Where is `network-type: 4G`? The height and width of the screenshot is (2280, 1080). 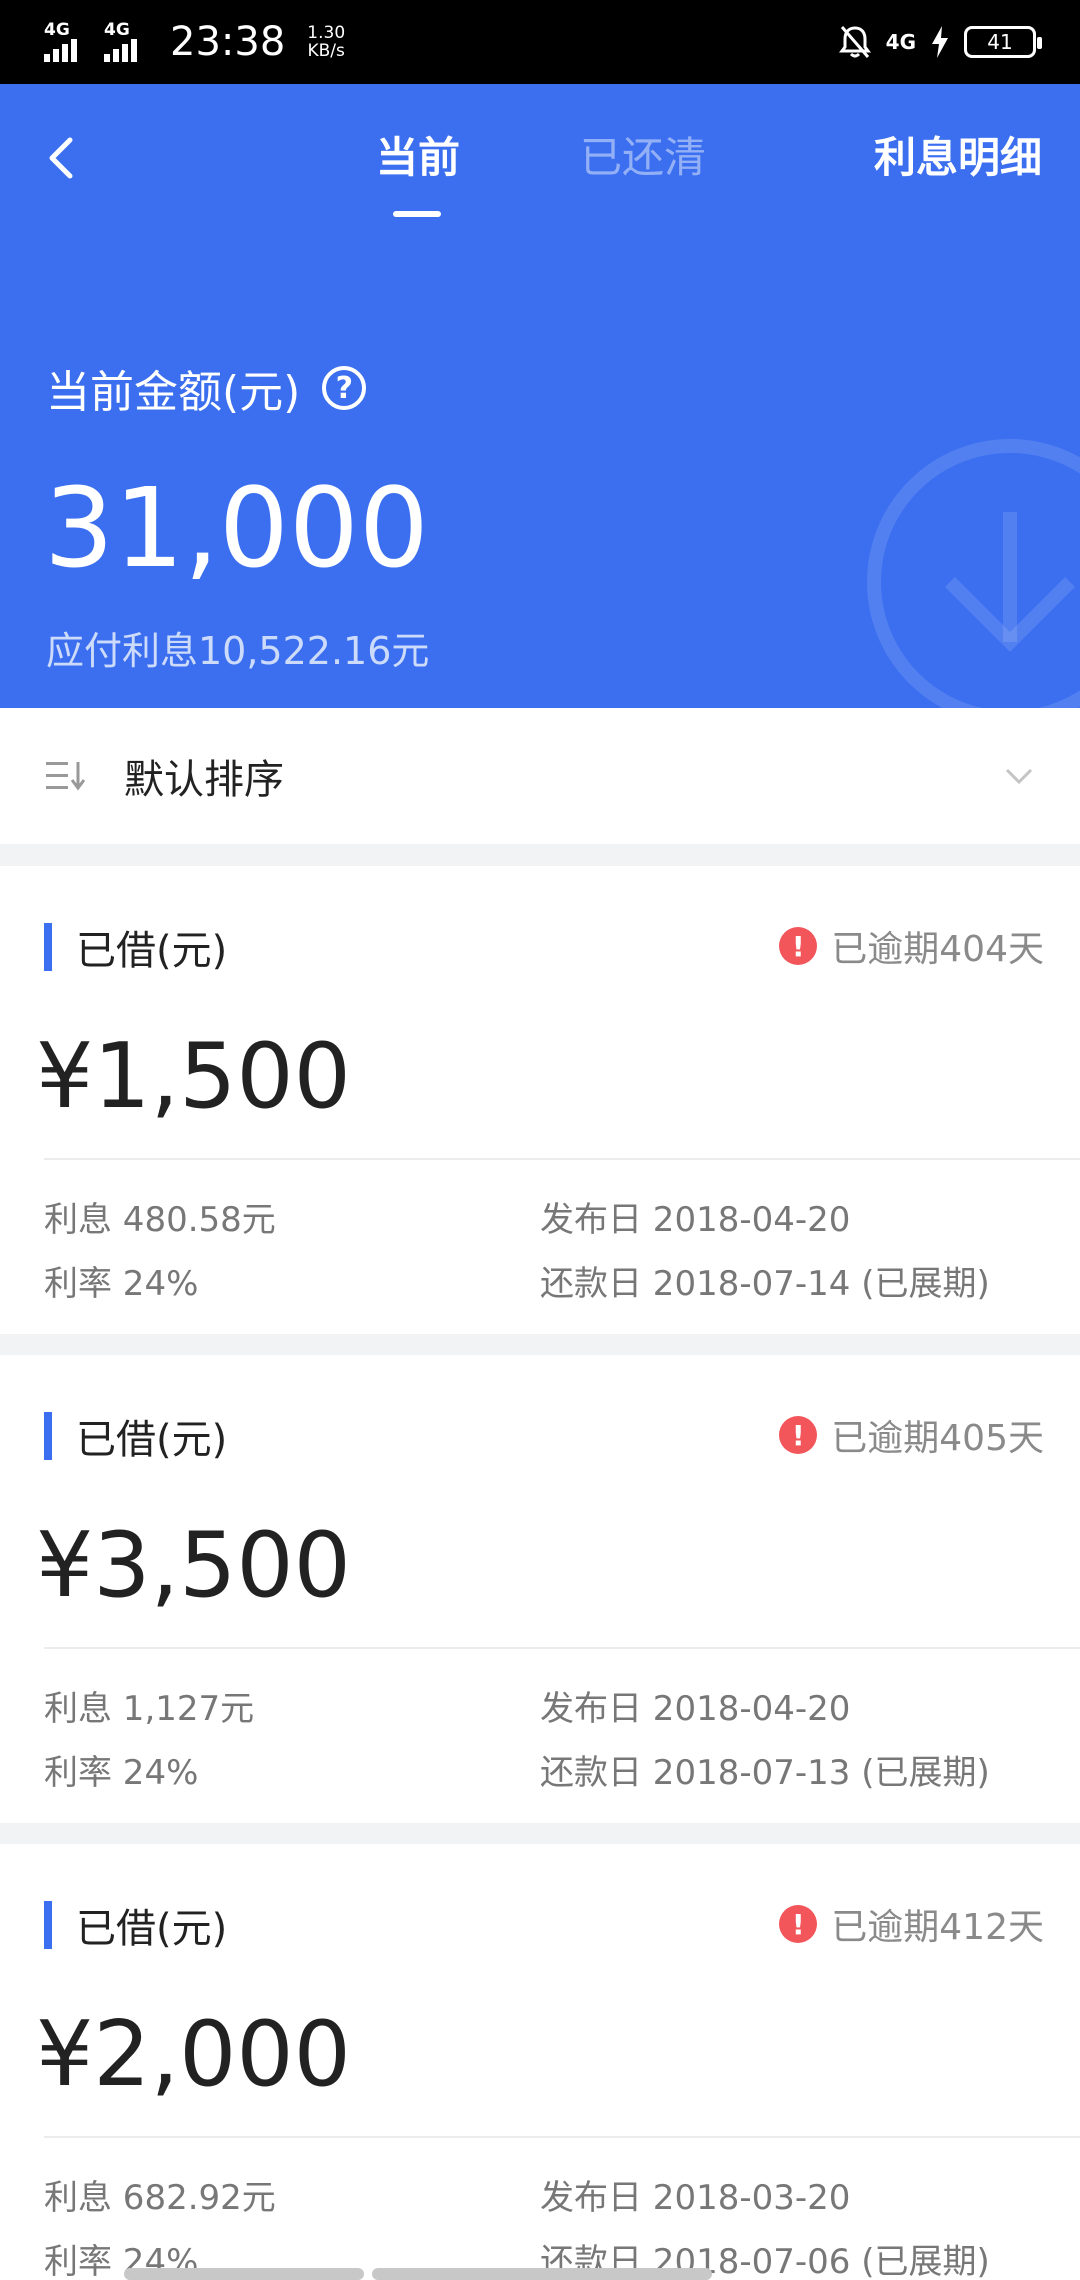 network-type: 4G is located at coordinates (900, 42).